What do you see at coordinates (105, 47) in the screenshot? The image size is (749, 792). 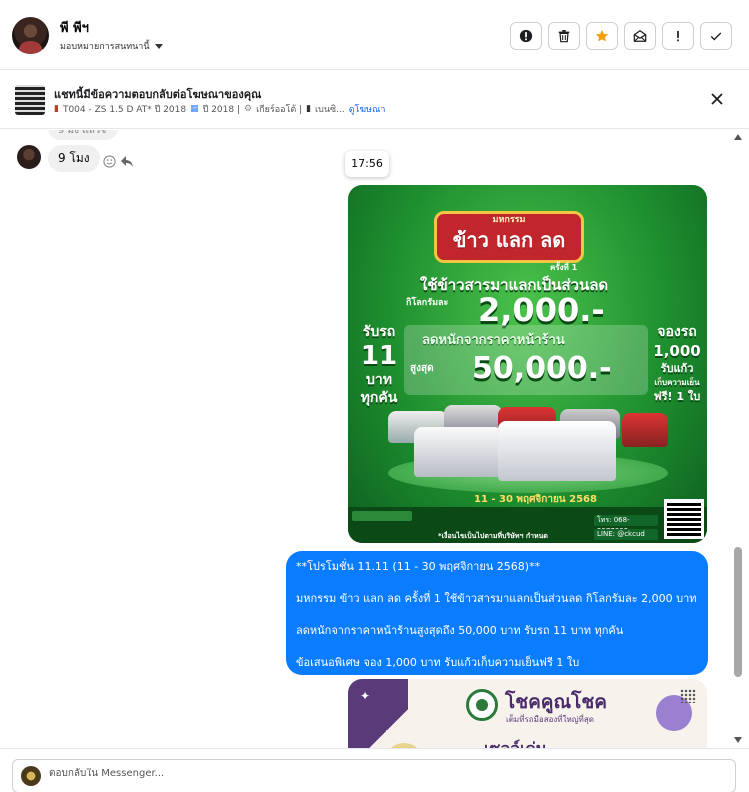 I see `assign-label: มอบหมายการสนทนานี้` at bounding box center [105, 47].